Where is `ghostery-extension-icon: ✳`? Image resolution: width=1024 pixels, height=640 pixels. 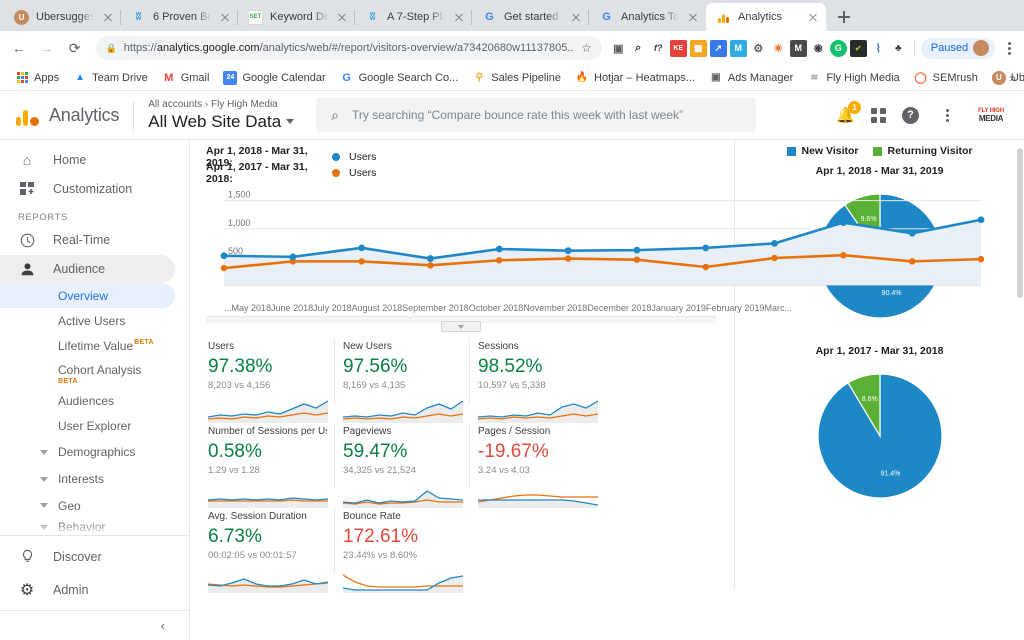 ghostery-extension-icon: ✳ is located at coordinates (778, 48).